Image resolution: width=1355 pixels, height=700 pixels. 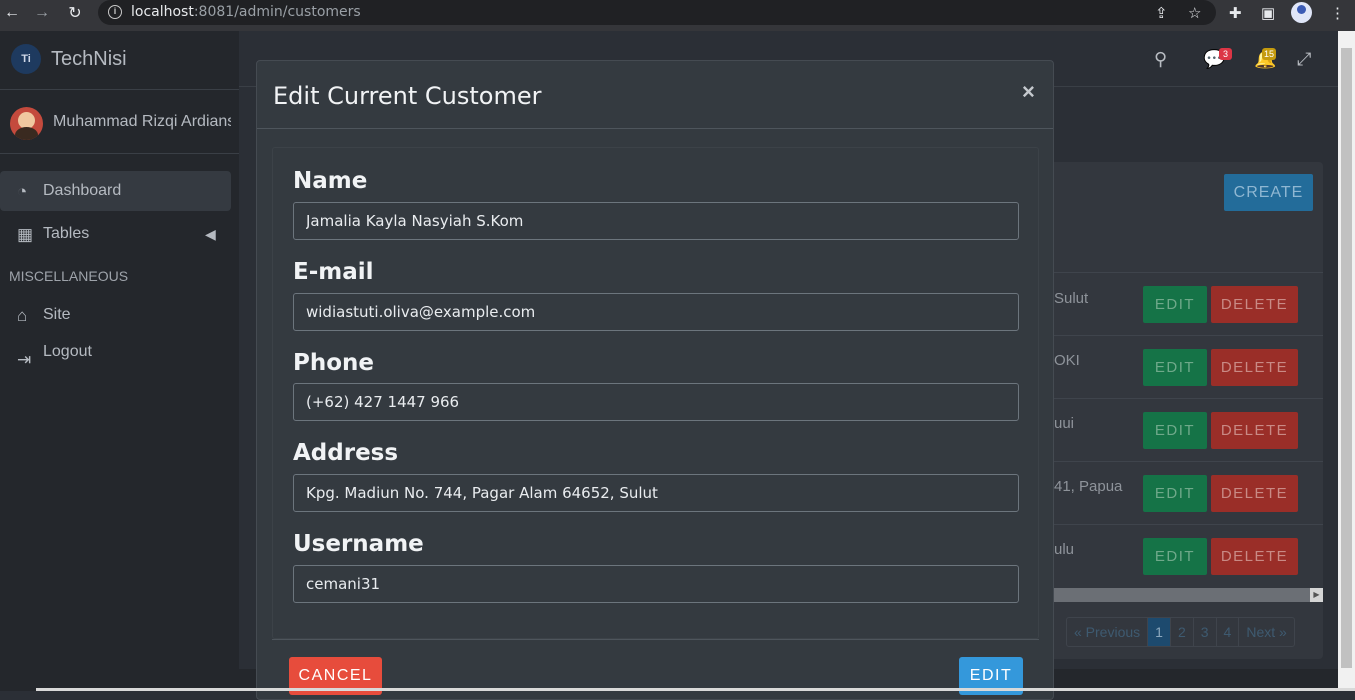 I want to click on create-button: CREATE, so click(x=1268, y=192).